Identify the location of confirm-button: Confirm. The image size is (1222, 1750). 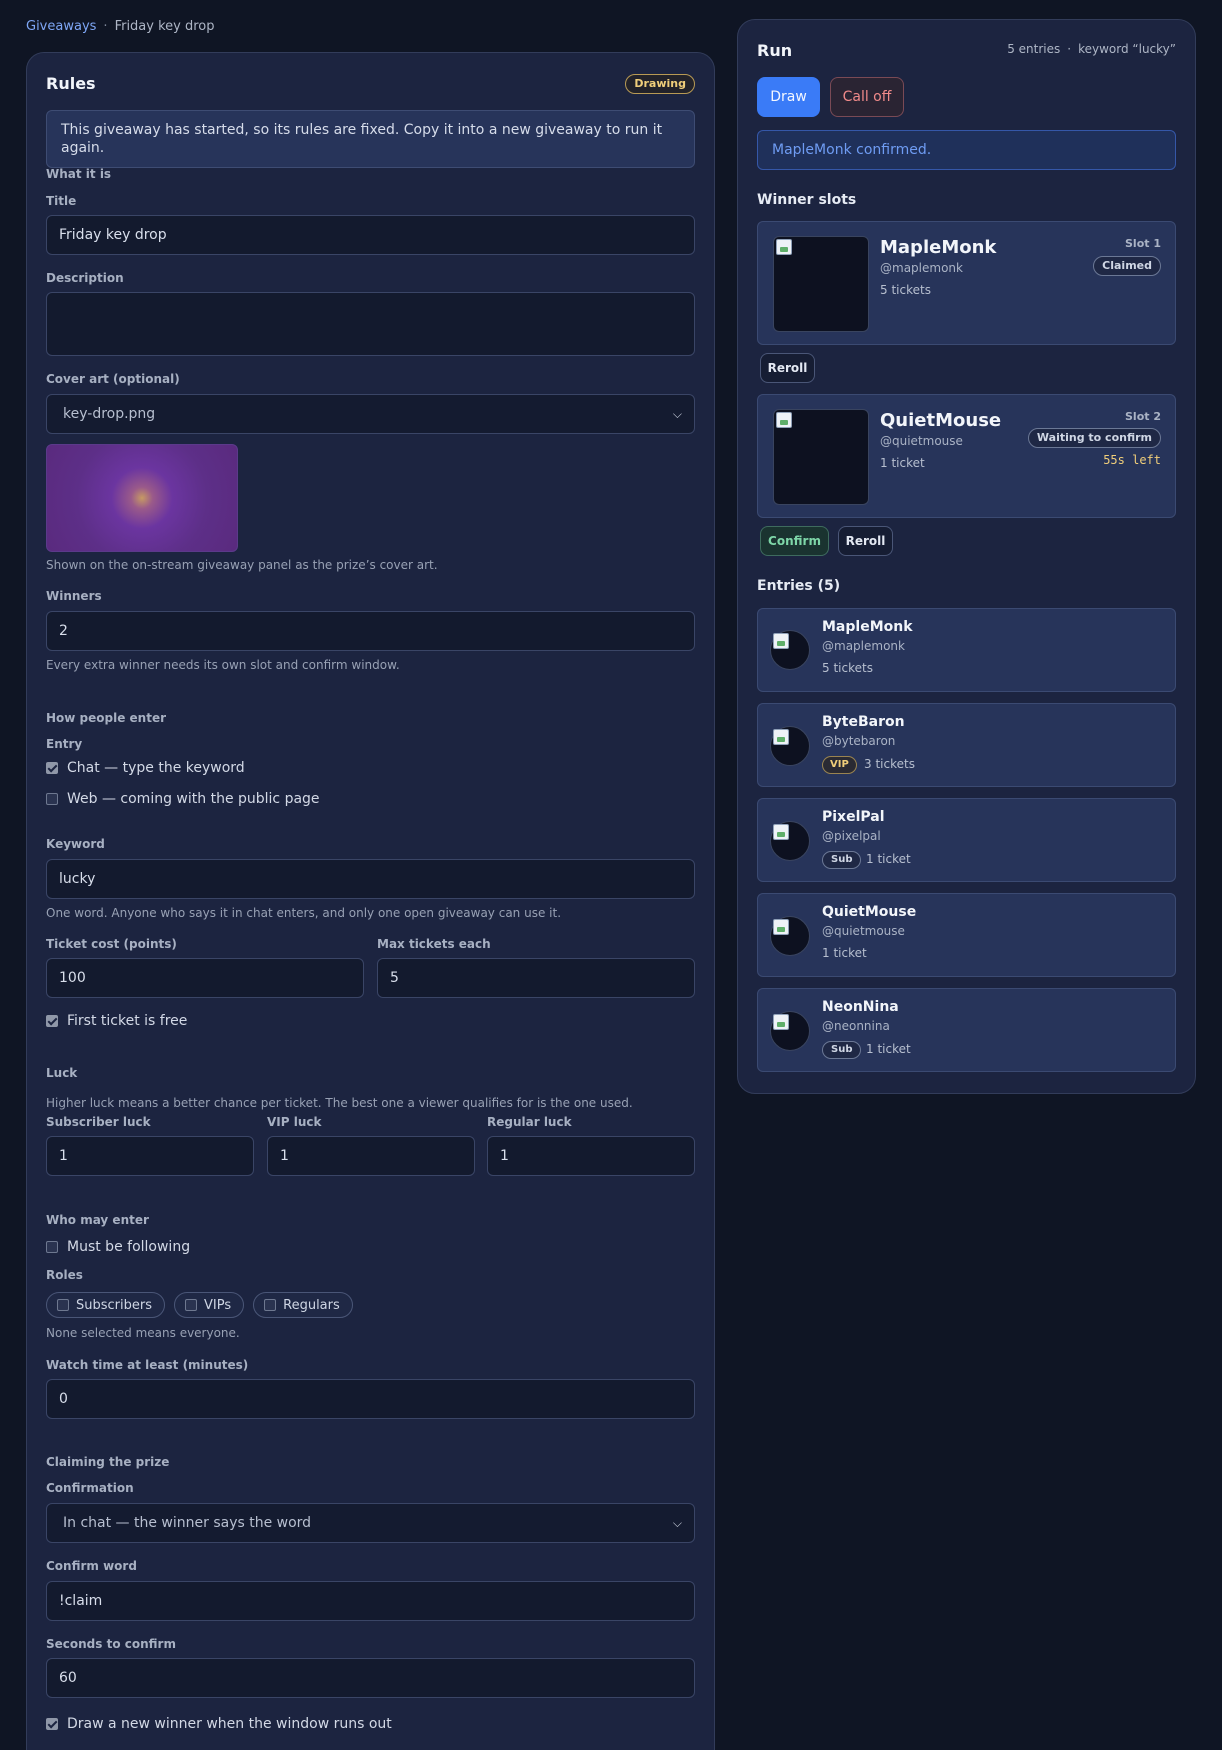
(794, 541).